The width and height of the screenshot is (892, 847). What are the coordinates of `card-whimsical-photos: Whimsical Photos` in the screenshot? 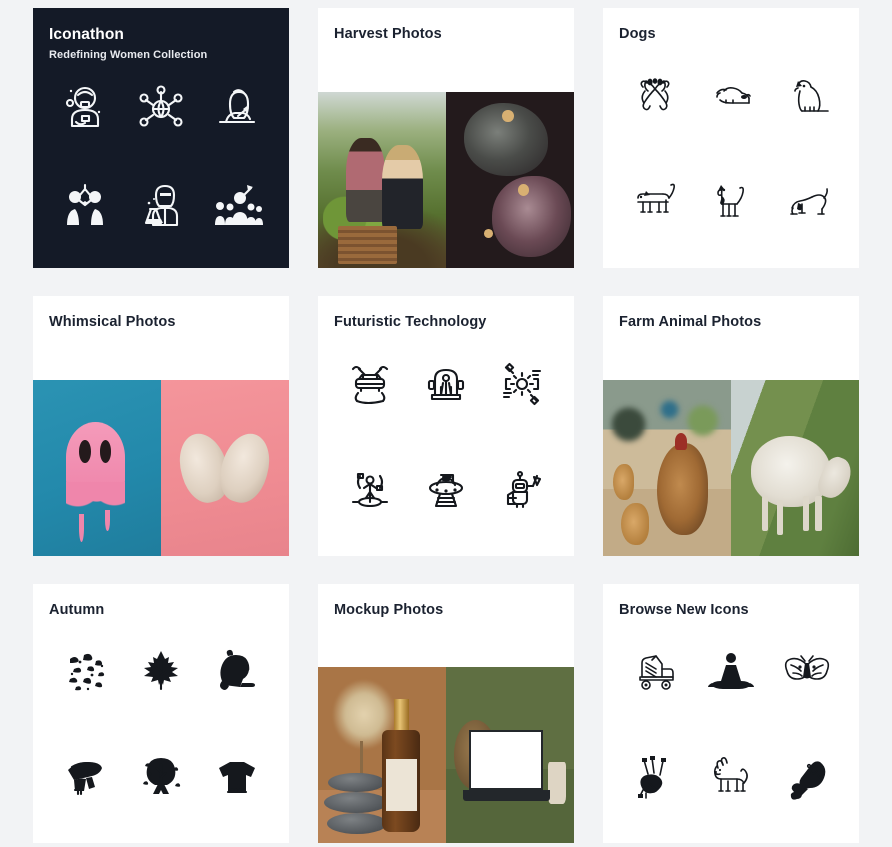 It's located at (161, 426).